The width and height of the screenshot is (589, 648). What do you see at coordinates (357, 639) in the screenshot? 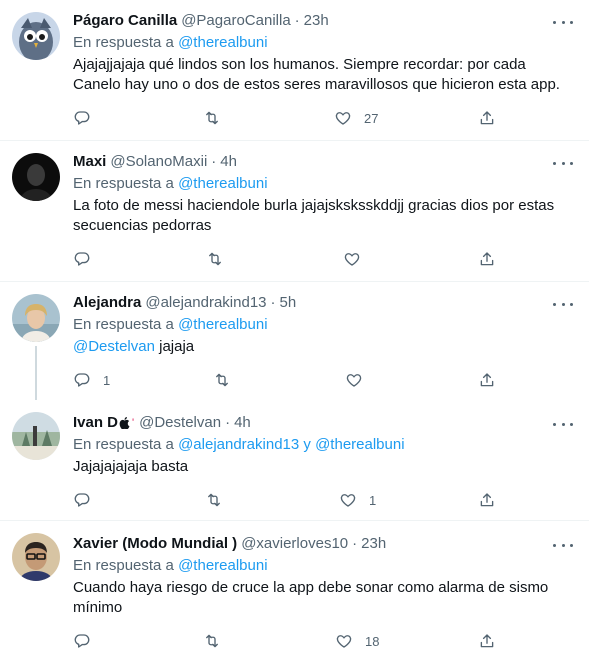
I see `like-button: 18` at bounding box center [357, 639].